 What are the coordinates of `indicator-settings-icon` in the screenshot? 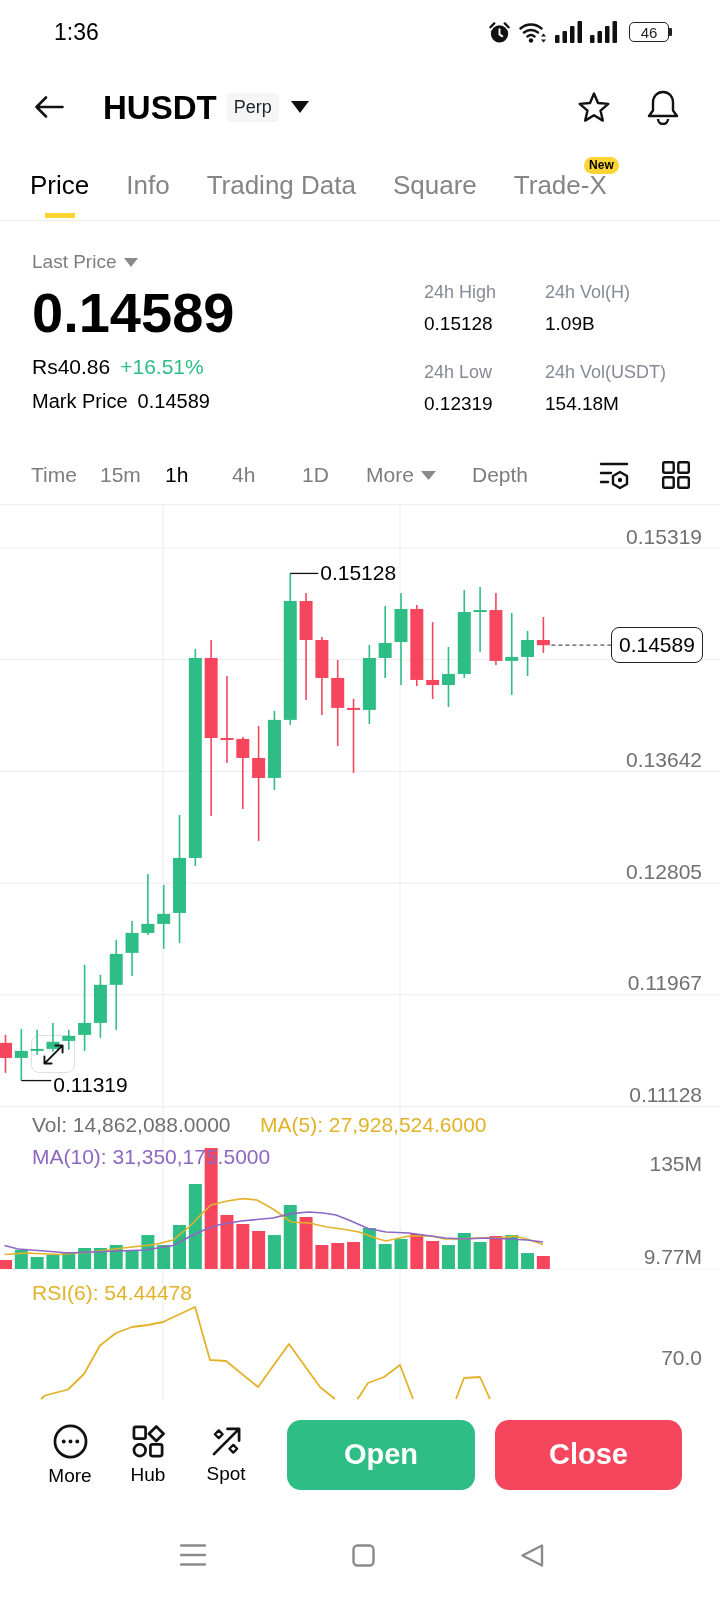 It's located at (614, 475).